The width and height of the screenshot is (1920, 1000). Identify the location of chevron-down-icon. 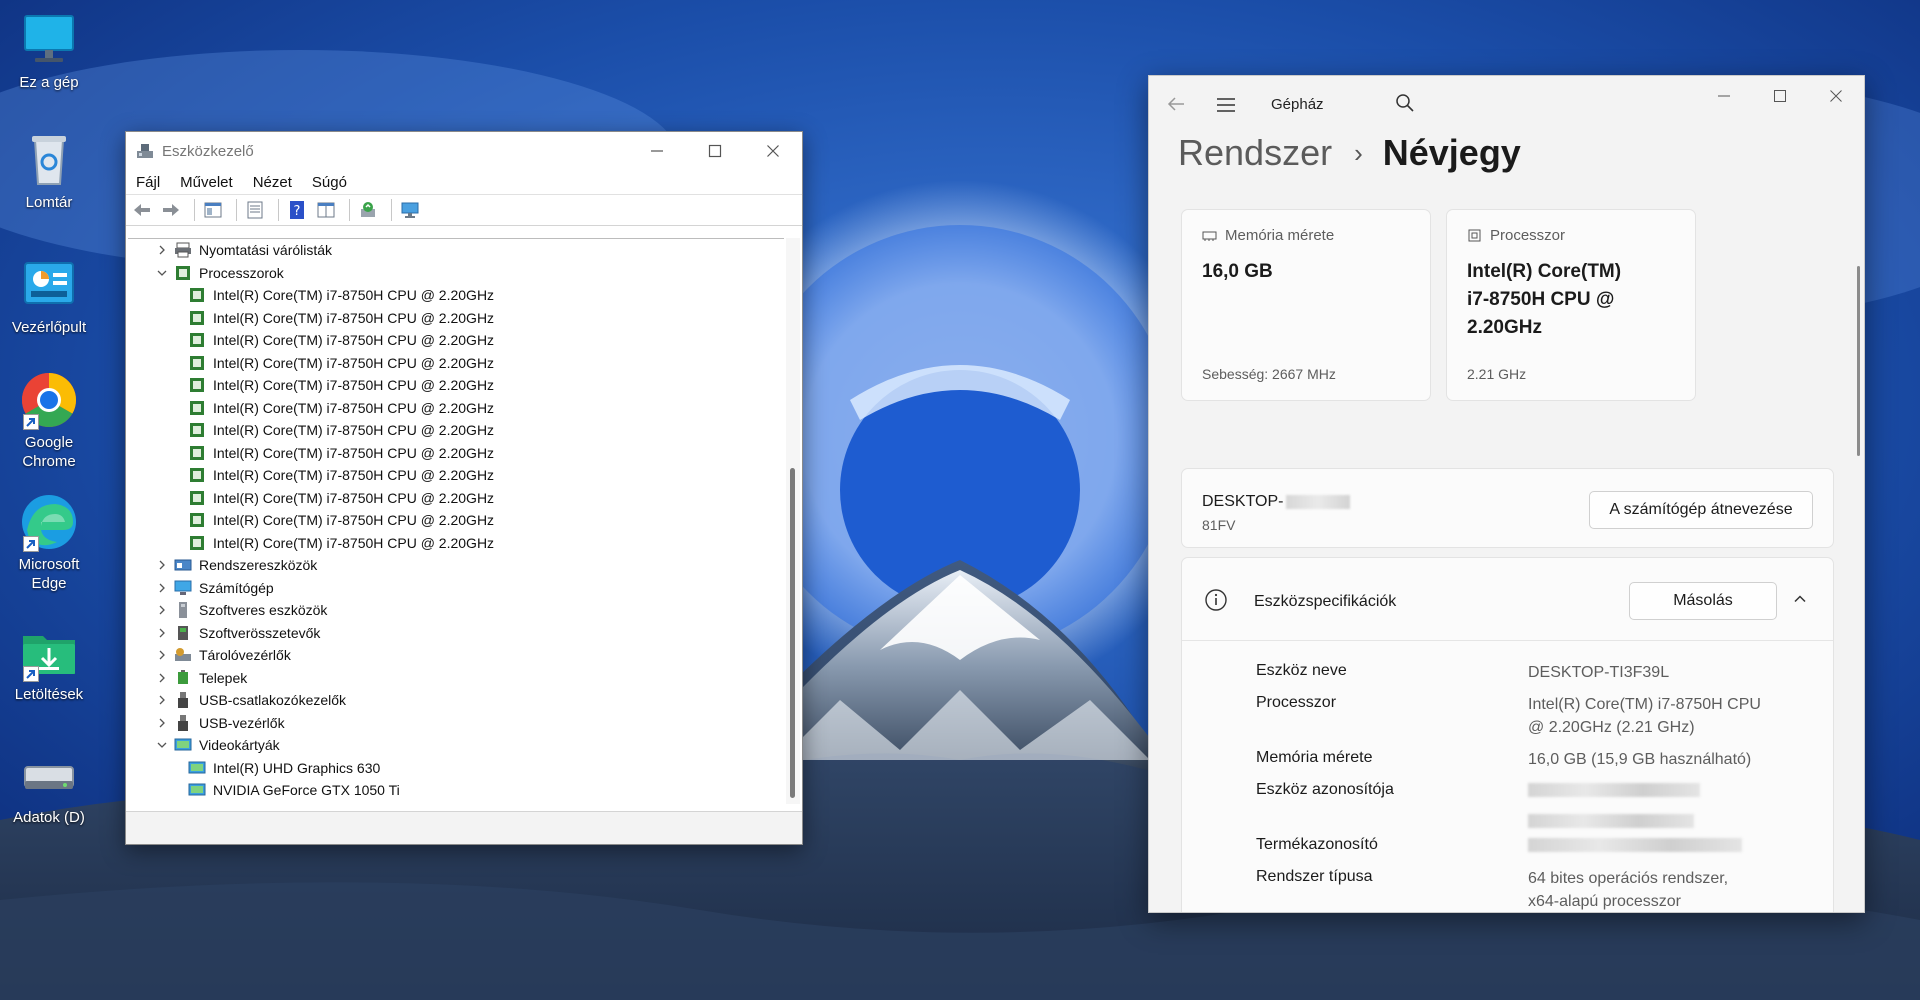
(162, 745).